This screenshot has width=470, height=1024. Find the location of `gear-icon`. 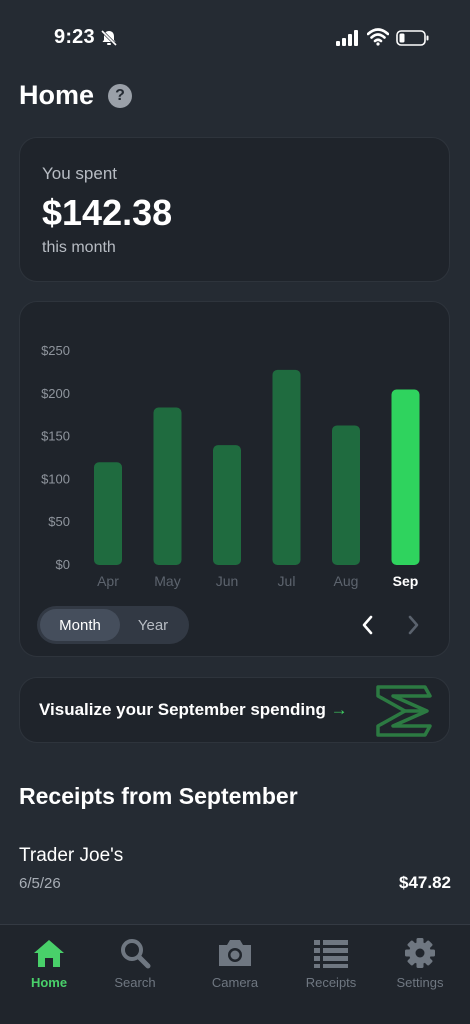

gear-icon is located at coordinates (420, 953).